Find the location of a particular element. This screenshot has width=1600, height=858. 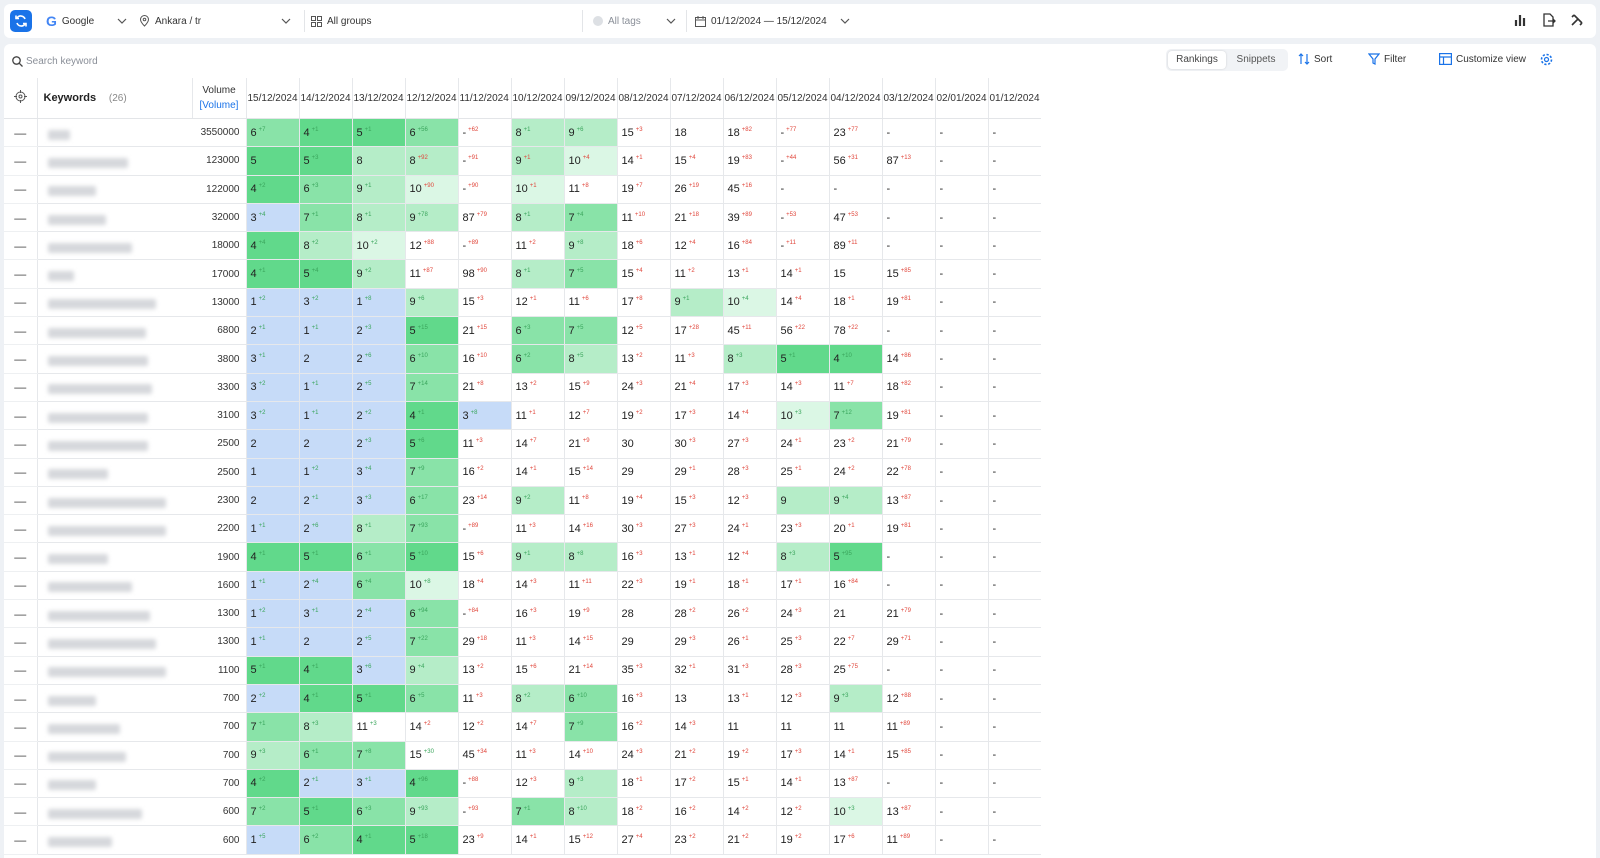

rank-cell: 4 +96 is located at coordinates (431, 784).